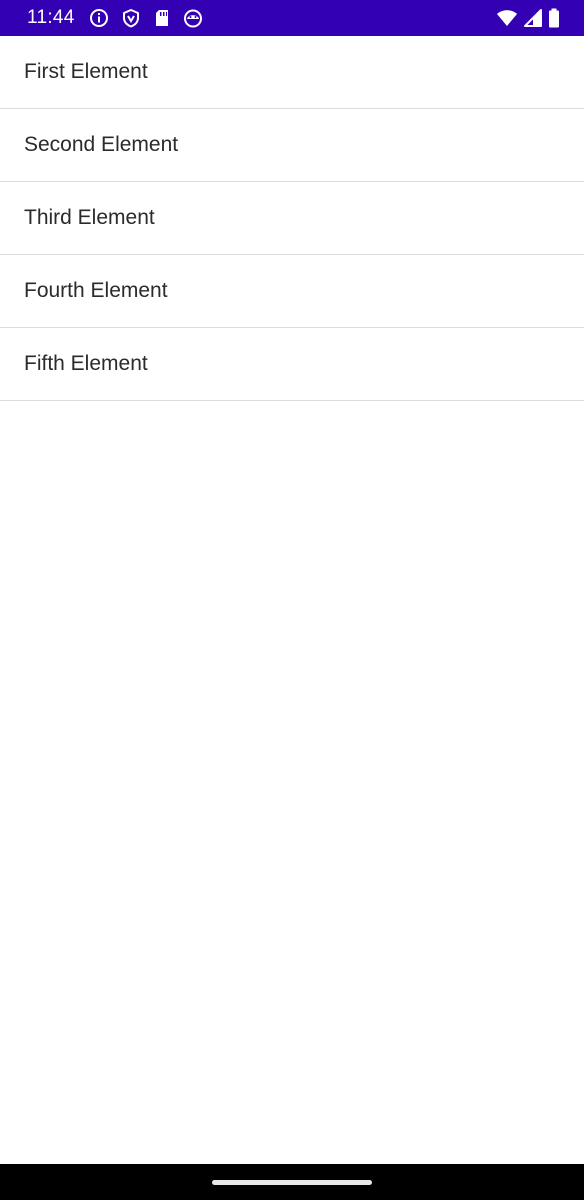  What do you see at coordinates (51, 17) in the screenshot?
I see `status-time: 11:44` at bounding box center [51, 17].